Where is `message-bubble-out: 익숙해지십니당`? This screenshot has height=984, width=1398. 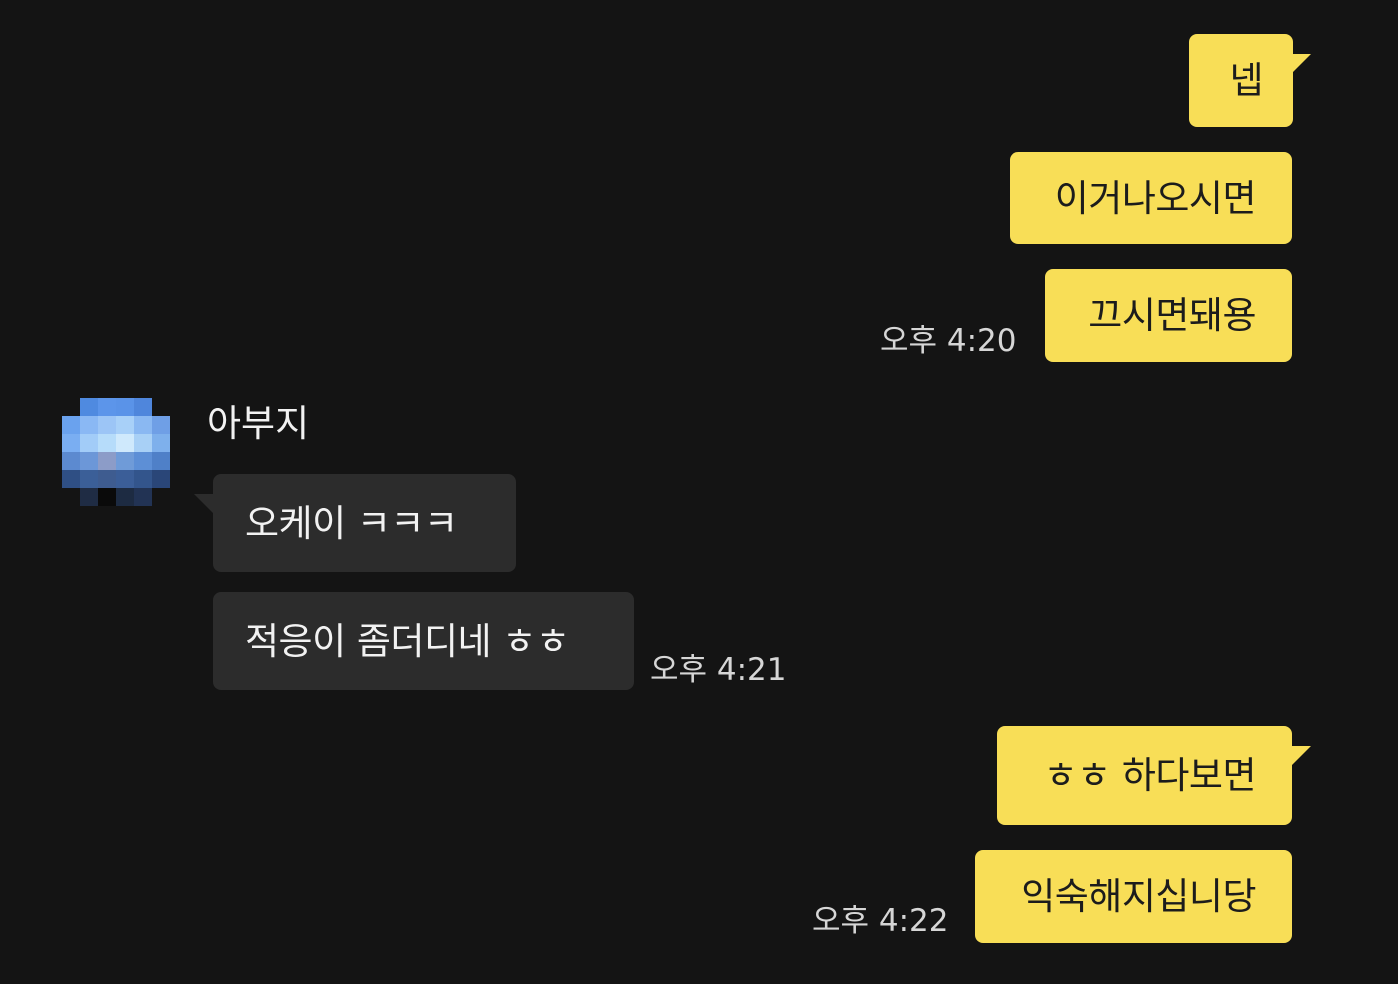
message-bubble-out: 익숙해지십니당 is located at coordinates (1133, 896).